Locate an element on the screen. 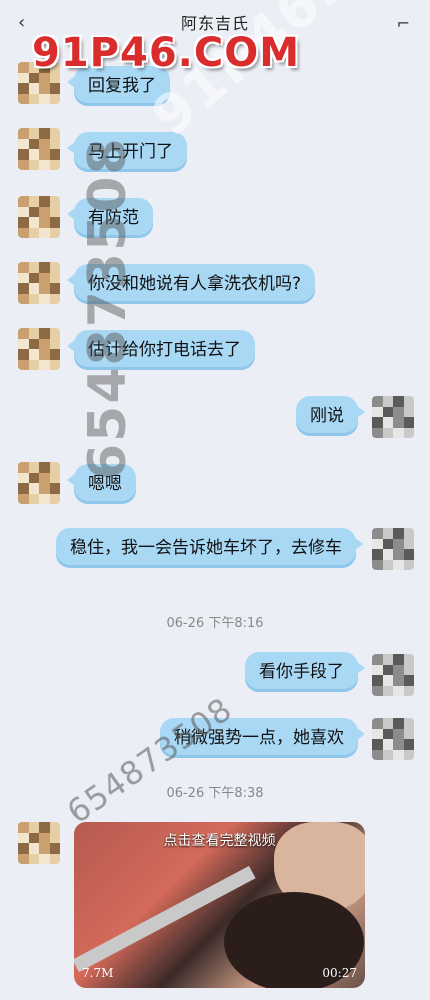  video-caption: 点击查看完整视频 is located at coordinates (219, 841).